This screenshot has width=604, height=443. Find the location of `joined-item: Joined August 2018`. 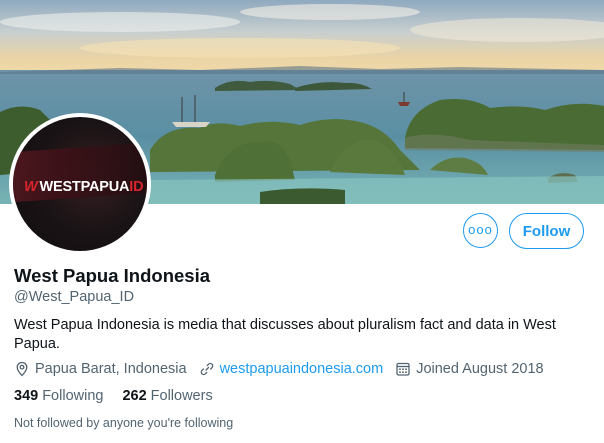

joined-item: Joined August 2018 is located at coordinates (469, 369).